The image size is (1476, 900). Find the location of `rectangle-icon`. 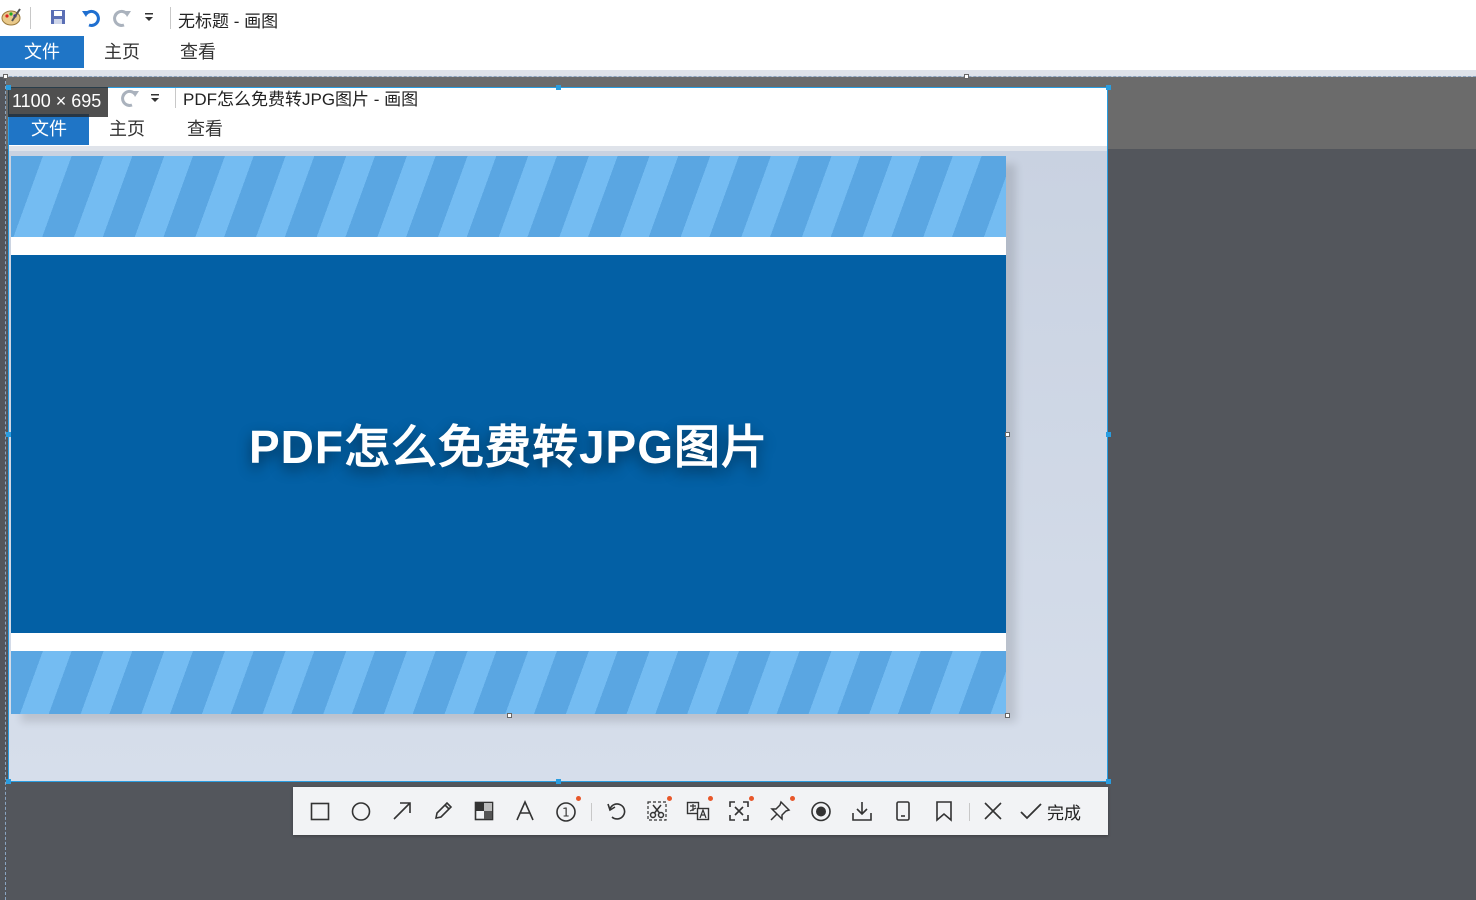

rectangle-icon is located at coordinates (320, 811).